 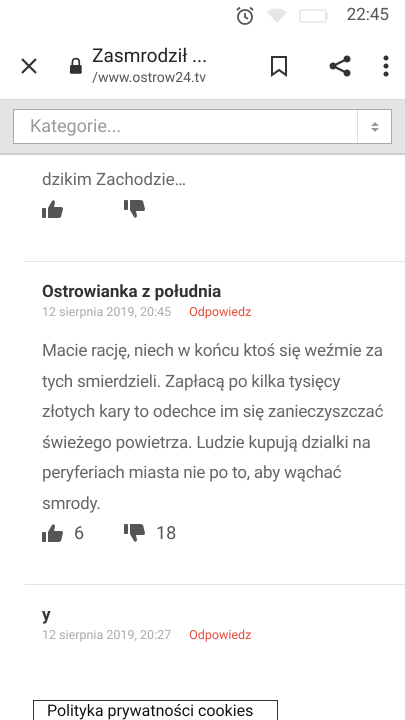 I want to click on comment-date: 12 sierpnia 2019, 20:27, so click(x=107, y=636).